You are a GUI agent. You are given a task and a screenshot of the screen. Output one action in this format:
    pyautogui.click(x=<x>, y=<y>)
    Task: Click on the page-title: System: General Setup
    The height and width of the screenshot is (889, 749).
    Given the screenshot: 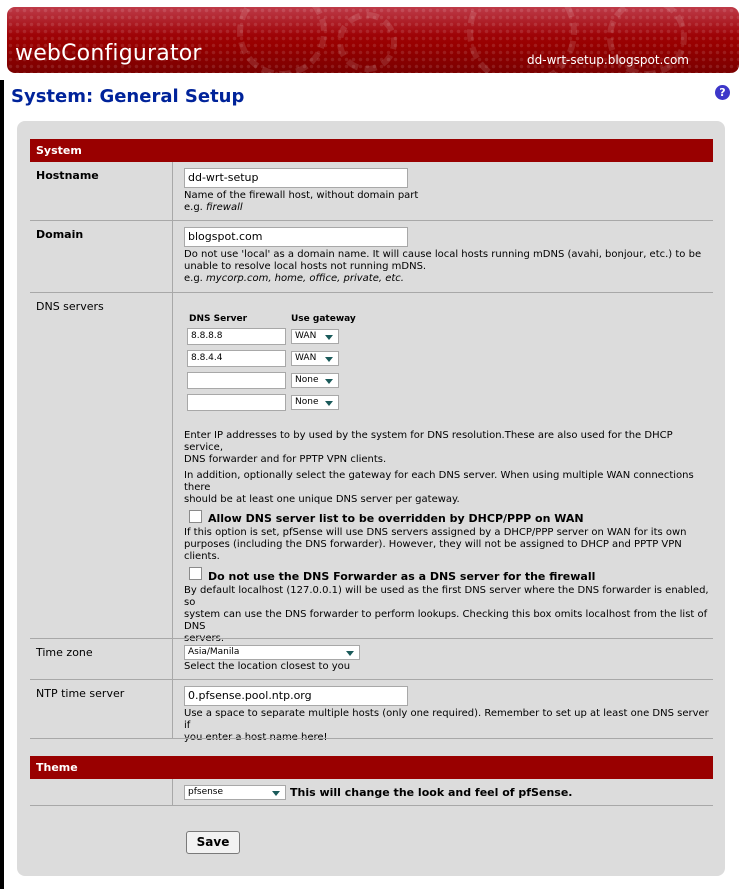 What is the action you would take?
    pyautogui.click(x=128, y=96)
    